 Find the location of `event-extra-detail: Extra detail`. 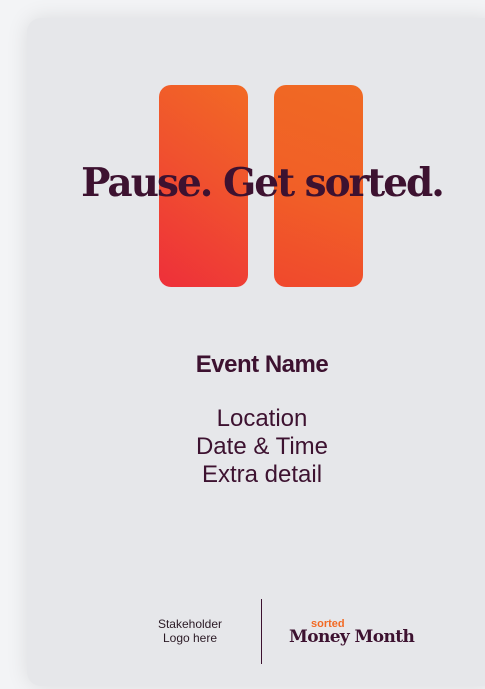

event-extra-detail: Extra detail is located at coordinates (262, 474).